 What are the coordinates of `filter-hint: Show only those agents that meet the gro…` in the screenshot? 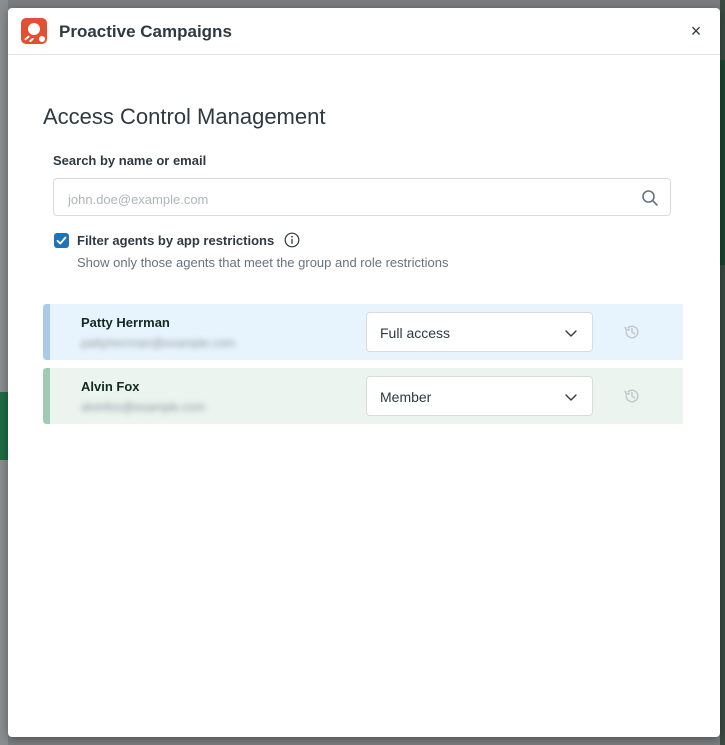 It's located at (263, 262).